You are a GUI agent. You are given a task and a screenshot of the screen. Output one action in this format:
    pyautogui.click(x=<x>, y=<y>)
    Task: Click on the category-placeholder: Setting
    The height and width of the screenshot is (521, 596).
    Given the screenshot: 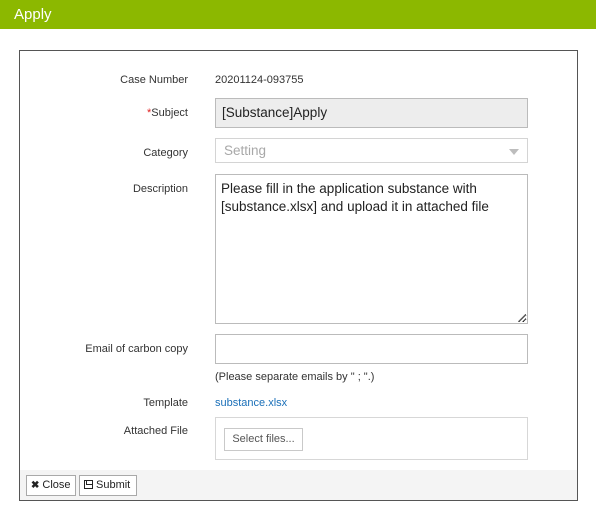 What is the action you would take?
    pyautogui.click(x=245, y=150)
    